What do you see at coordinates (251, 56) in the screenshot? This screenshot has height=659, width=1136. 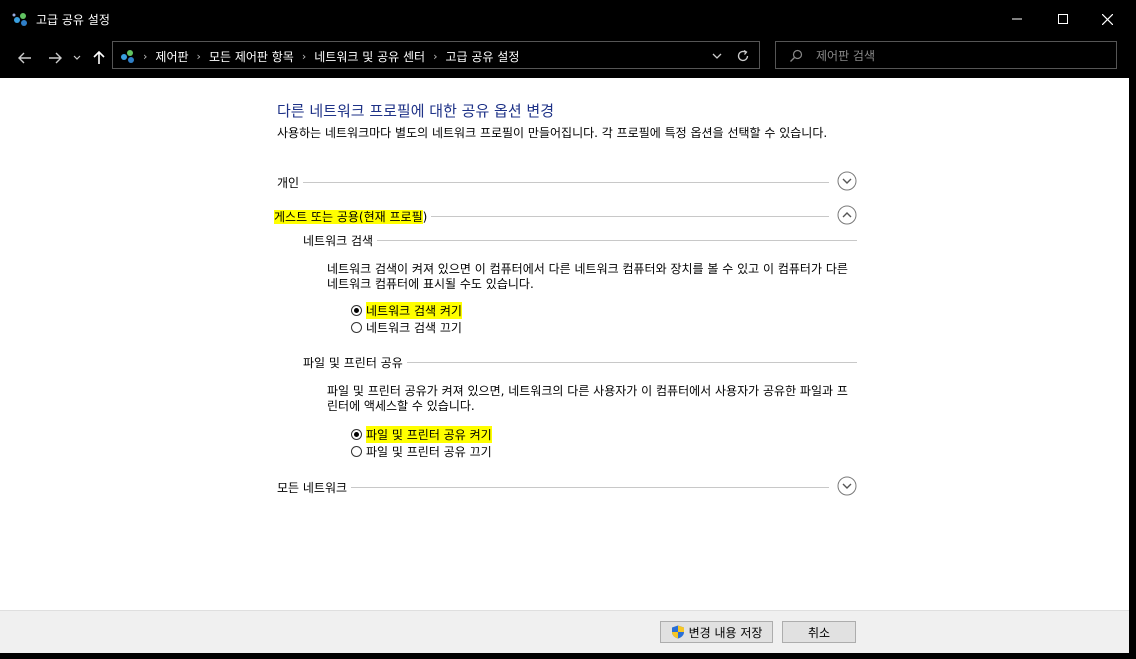 I see `breadcrumb-all-items: 모든 제어판 항목` at bounding box center [251, 56].